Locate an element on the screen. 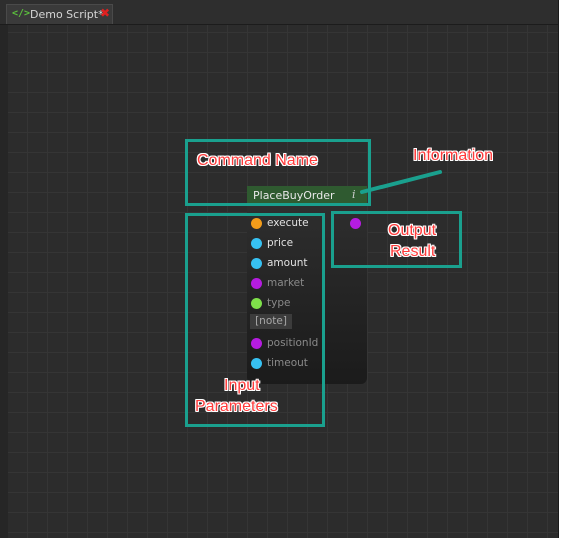  parameters-label: Parameters is located at coordinates (236, 406).